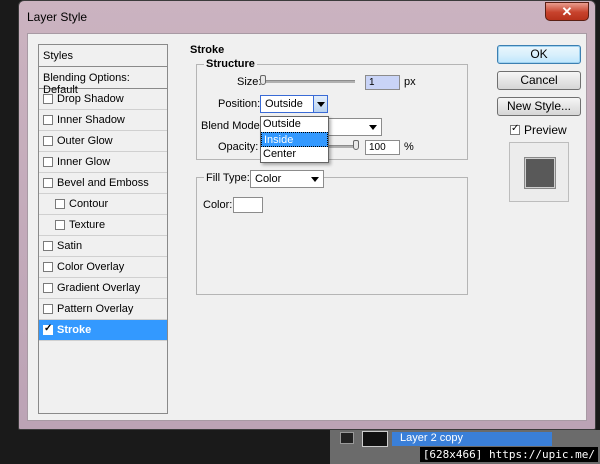 This screenshot has width=600, height=464. I want to click on style-item-inner-shadow: Inner Shadow, so click(103, 120).